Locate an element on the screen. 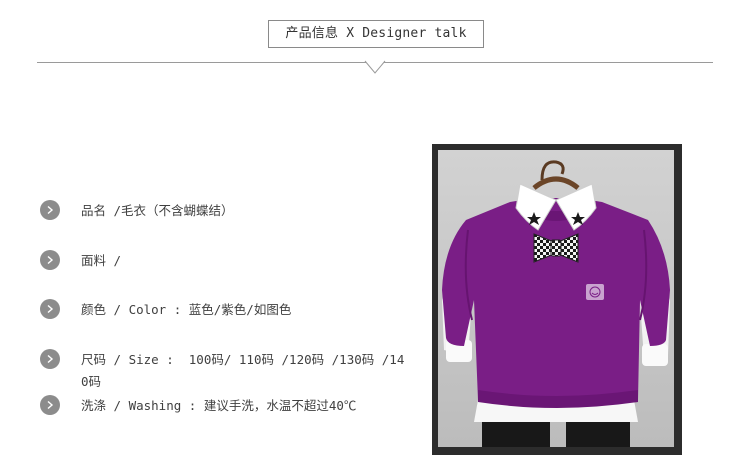 This screenshot has width=750, height=462. section-title: 产品信息 X Designer talk is located at coordinates (376, 34).